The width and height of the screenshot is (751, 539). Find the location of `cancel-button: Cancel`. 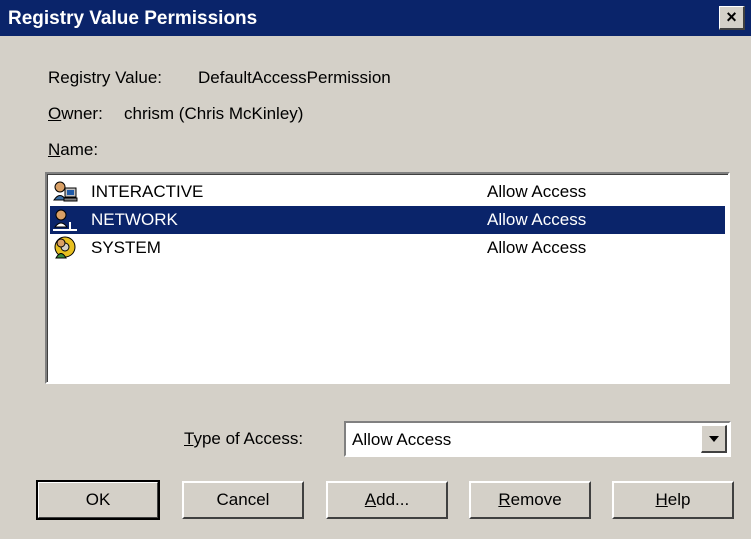

cancel-button: Cancel is located at coordinates (243, 500).